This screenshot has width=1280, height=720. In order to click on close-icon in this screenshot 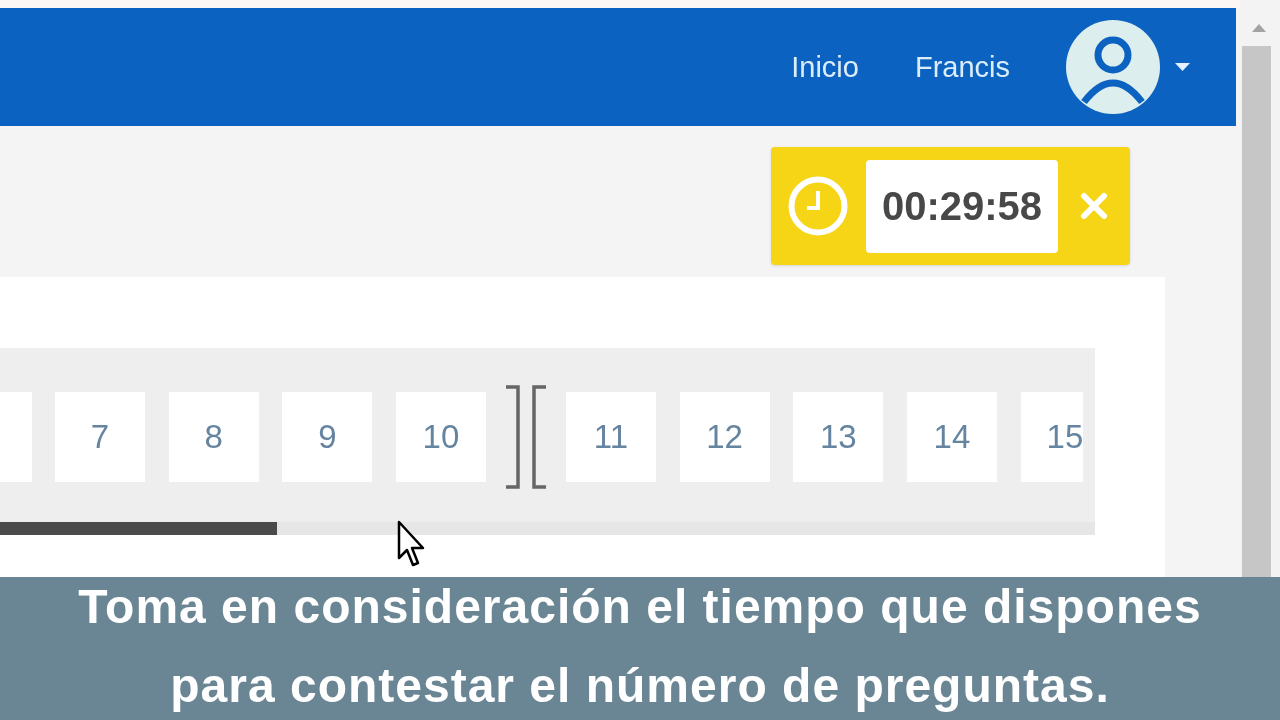, I will do `click(1094, 206)`.